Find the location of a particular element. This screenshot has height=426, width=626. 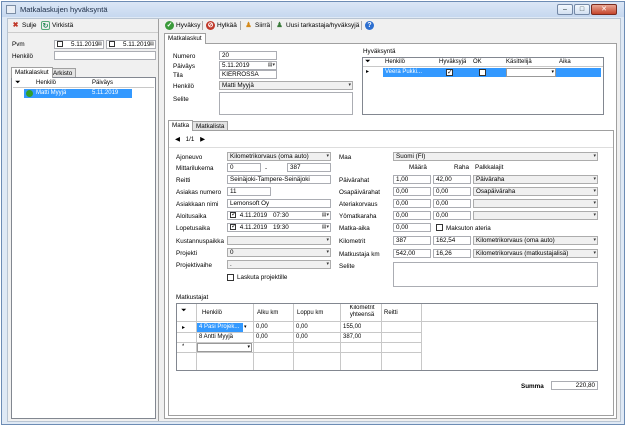

close-window-button: ✕ is located at coordinates (604, 9).